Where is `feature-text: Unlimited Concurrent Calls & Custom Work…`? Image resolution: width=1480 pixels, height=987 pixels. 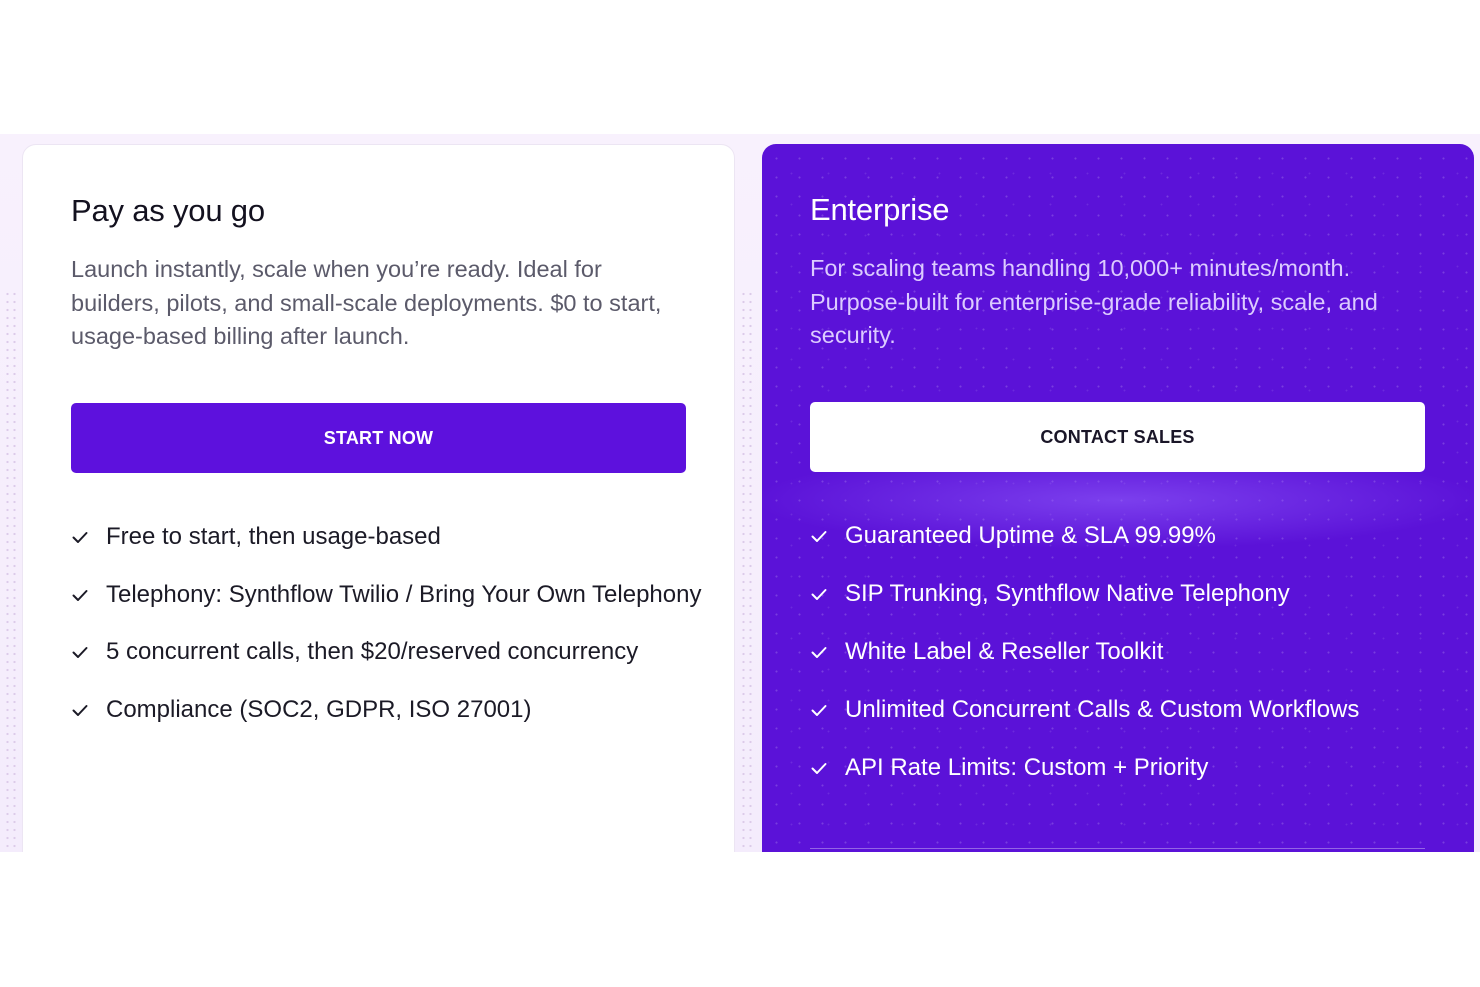
feature-text: Unlimited Concurrent Calls & Custom Work… is located at coordinates (1102, 709).